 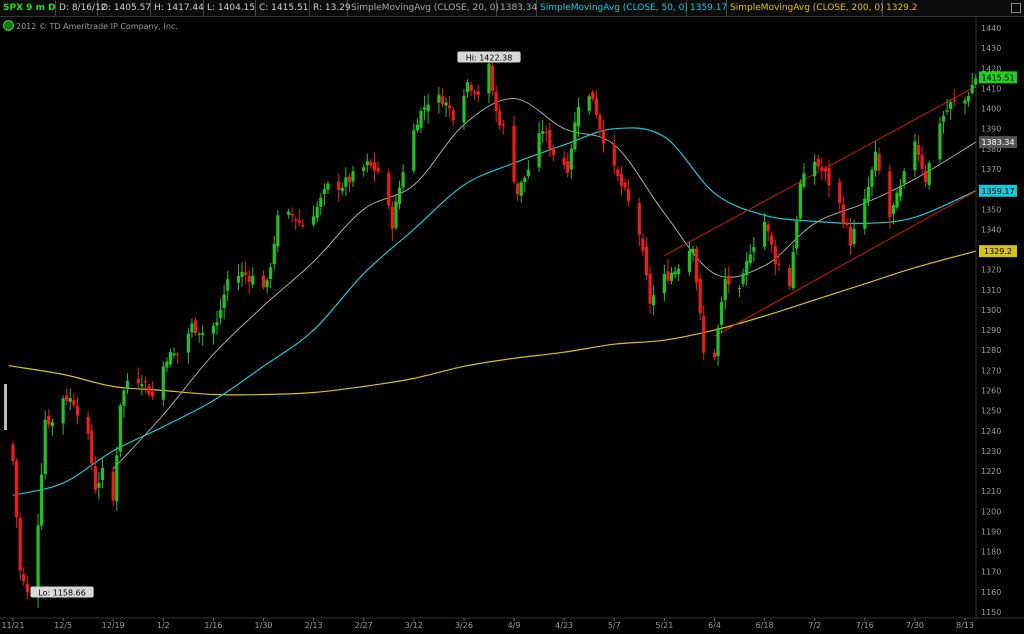 I want to click on price-tick-label: 1240, so click(x=991, y=431).